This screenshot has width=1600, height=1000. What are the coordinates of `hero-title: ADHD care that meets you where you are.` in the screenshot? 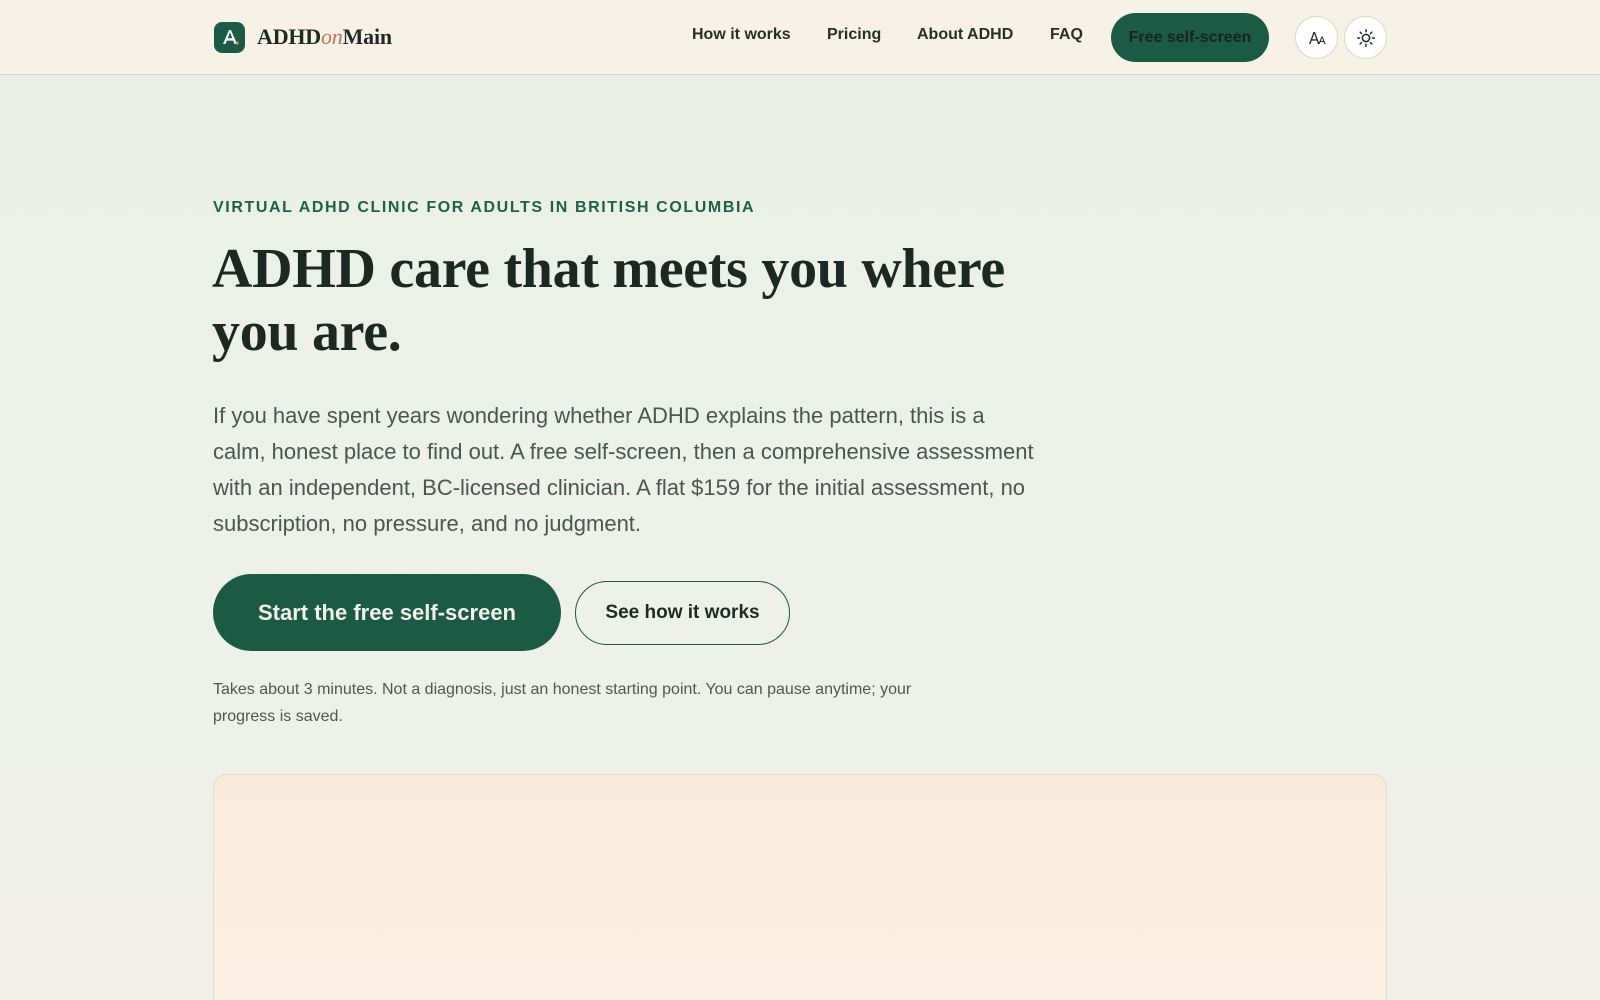 It's located at (608, 300).